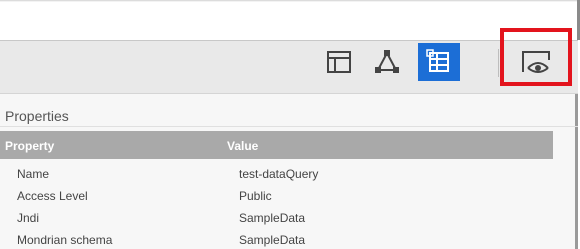 The width and height of the screenshot is (580, 249). What do you see at coordinates (30, 146) in the screenshot?
I see `property-column-header: Property` at bounding box center [30, 146].